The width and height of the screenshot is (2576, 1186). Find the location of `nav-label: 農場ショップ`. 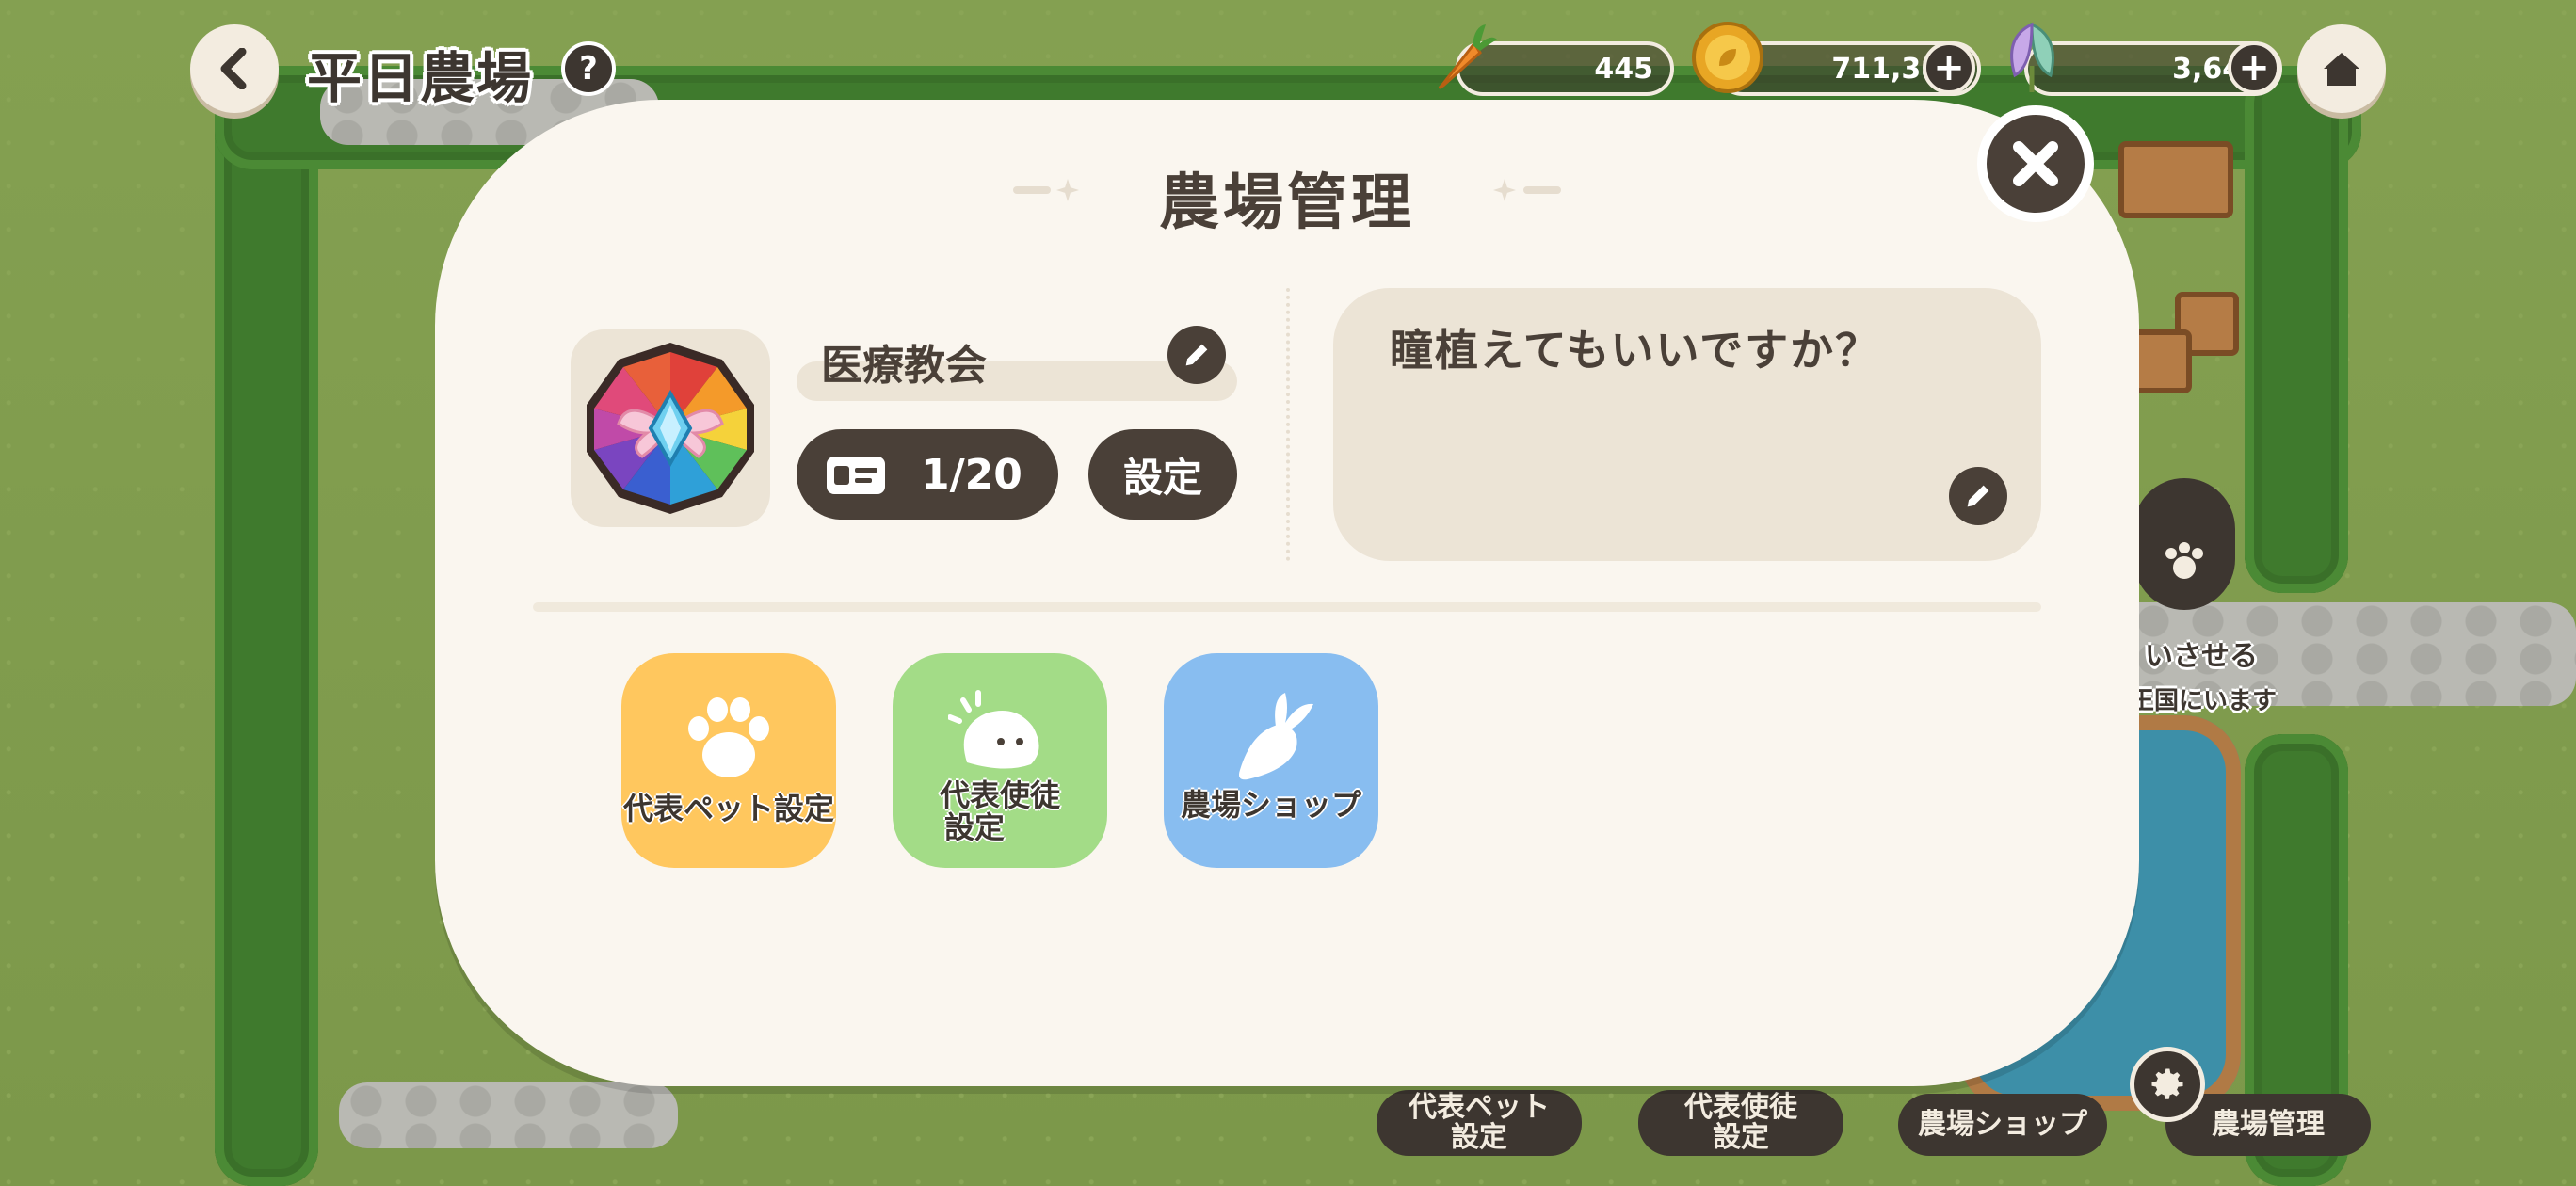

nav-label: 農場ショップ is located at coordinates (2002, 1124).